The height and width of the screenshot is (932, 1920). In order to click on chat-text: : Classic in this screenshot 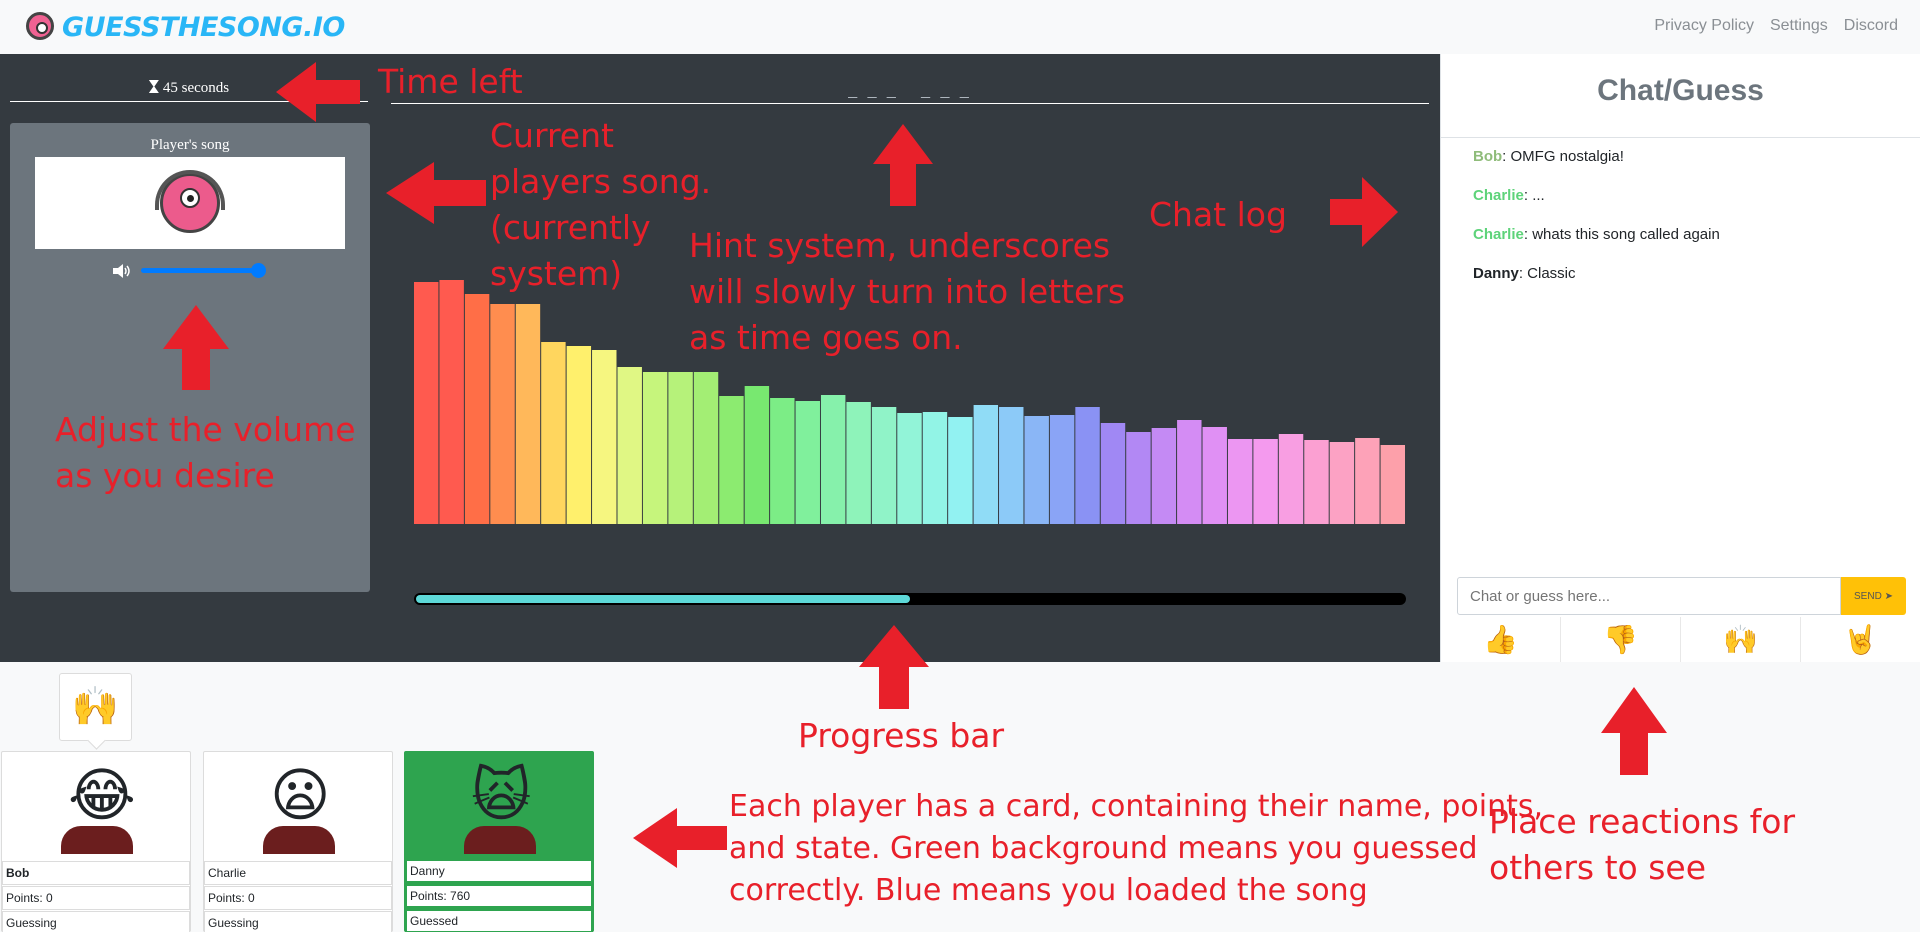, I will do `click(1547, 273)`.